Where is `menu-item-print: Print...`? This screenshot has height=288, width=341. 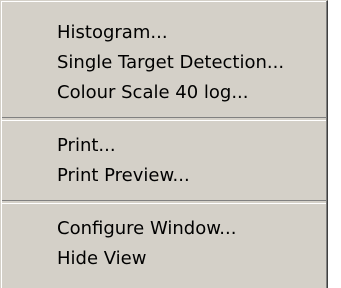
menu-item-print: Print... is located at coordinates (164, 146).